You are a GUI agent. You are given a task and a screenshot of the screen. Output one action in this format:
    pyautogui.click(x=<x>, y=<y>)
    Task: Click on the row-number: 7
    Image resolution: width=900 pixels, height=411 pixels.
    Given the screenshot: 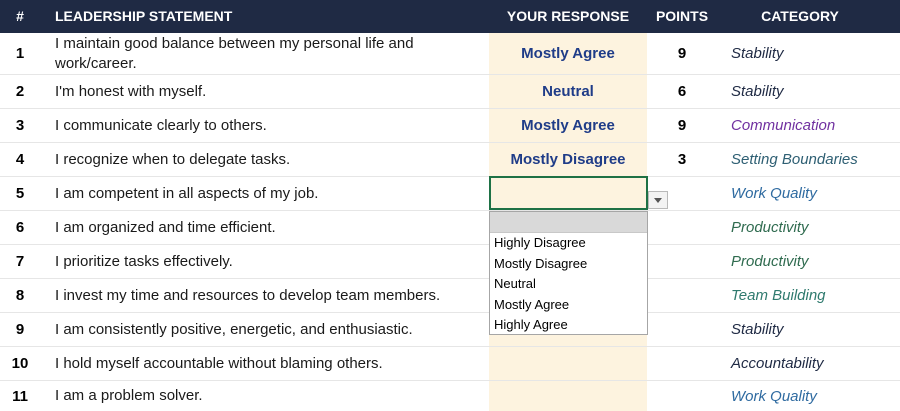 What is the action you would take?
    pyautogui.click(x=20, y=261)
    